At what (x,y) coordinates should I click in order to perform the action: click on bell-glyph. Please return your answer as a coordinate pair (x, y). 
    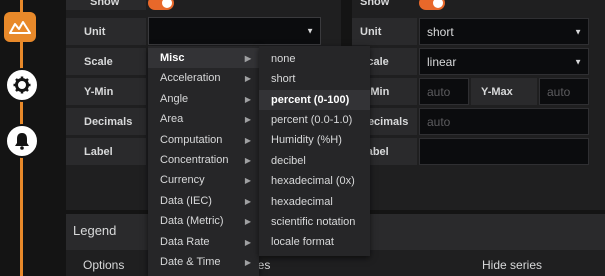
    Looking at the image, I should click on (22, 141).